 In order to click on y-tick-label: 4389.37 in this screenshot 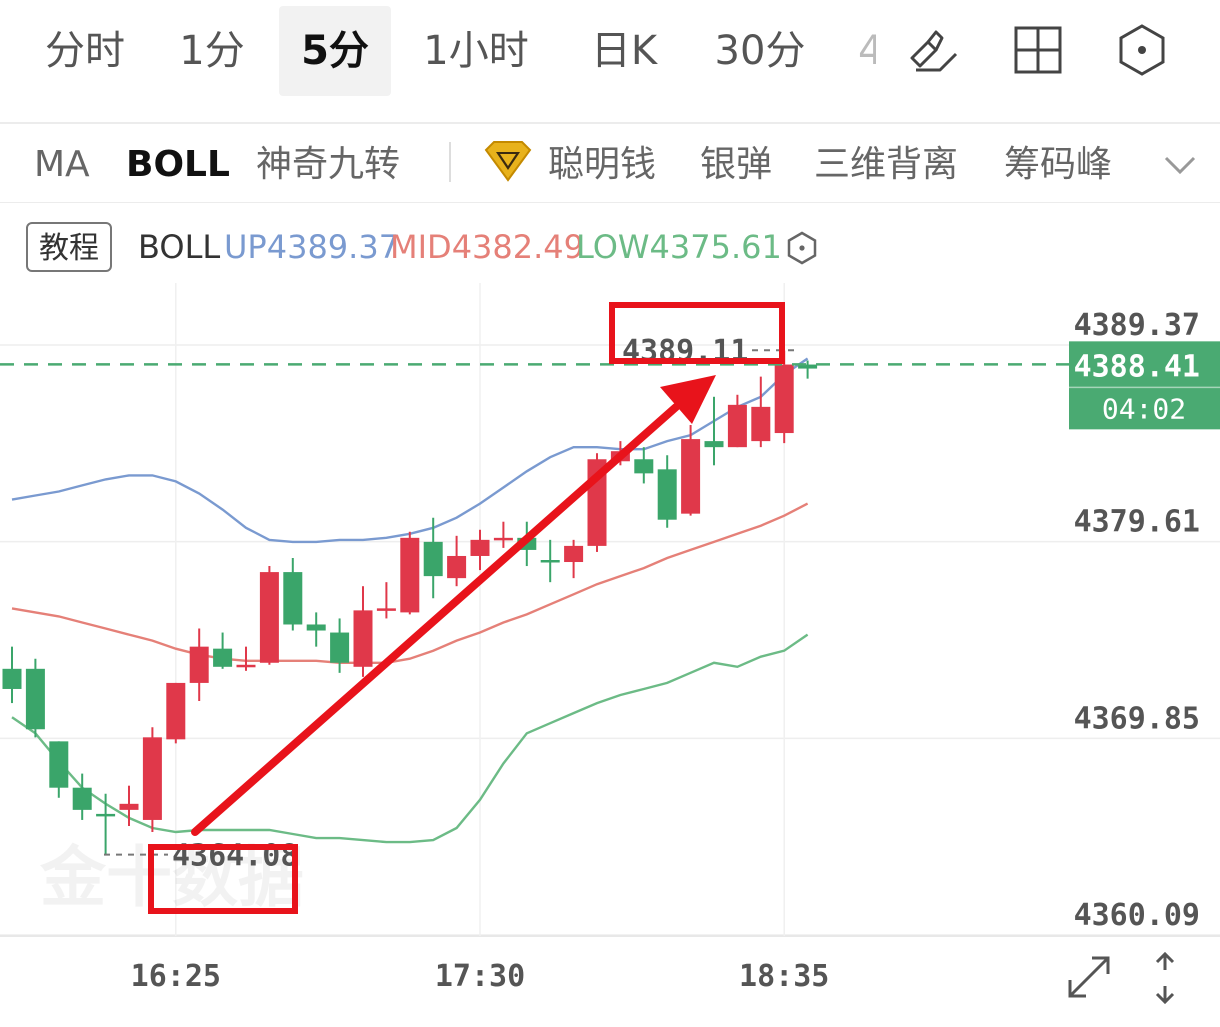, I will do `click(1137, 325)`.